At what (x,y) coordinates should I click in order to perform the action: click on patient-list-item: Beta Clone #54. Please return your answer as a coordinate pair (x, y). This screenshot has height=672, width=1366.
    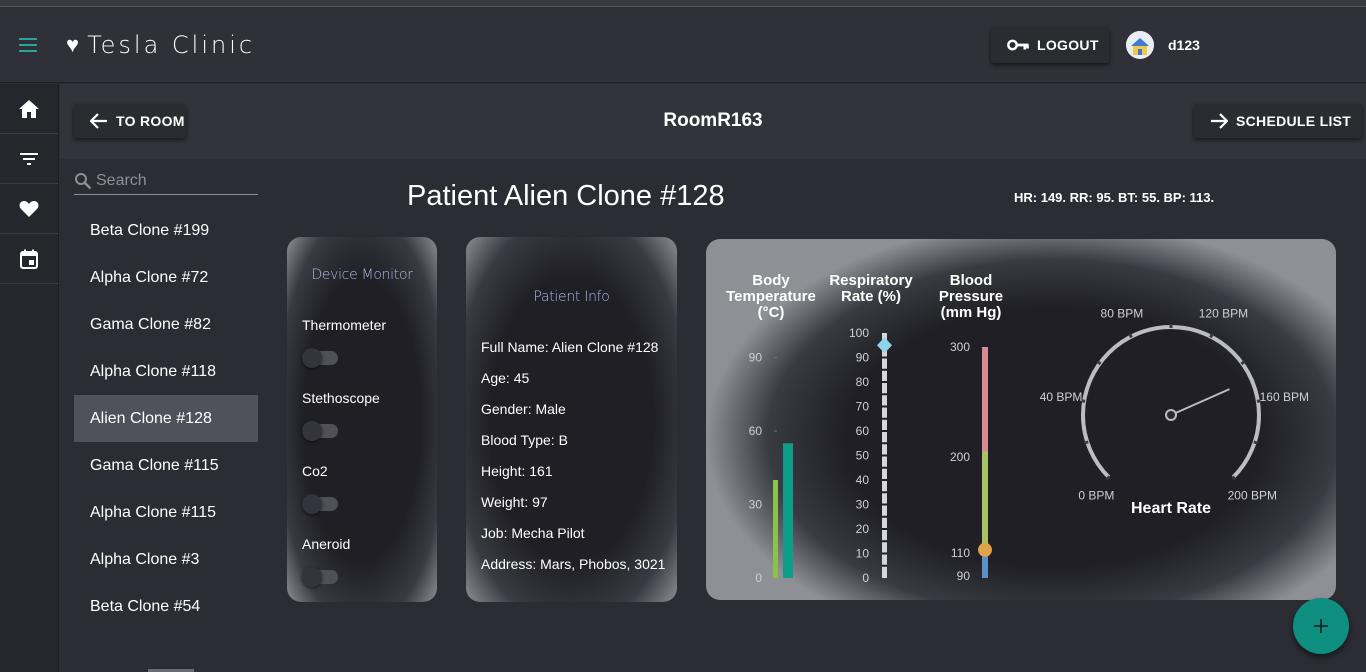
    Looking at the image, I should click on (166, 606).